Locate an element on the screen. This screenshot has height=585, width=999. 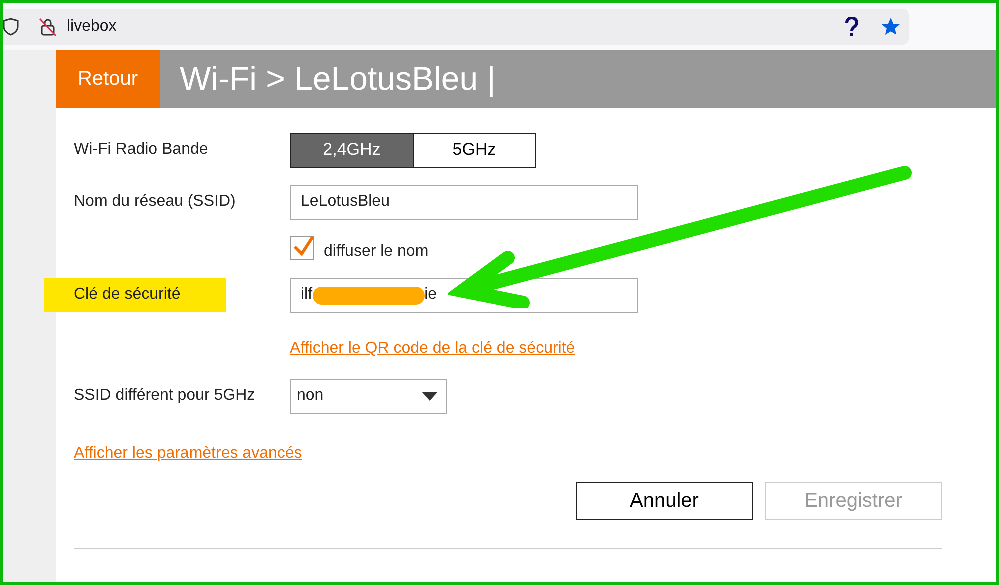
help-icon is located at coordinates (852, 26).